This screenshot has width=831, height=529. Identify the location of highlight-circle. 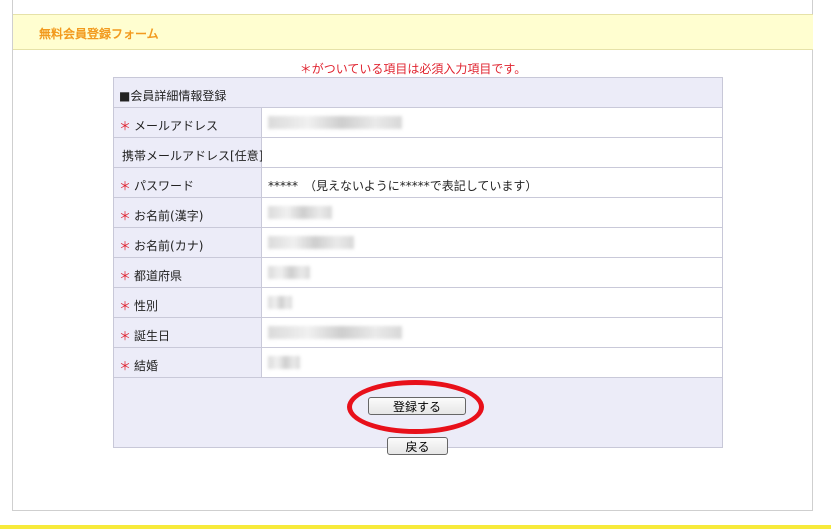
(415, 407).